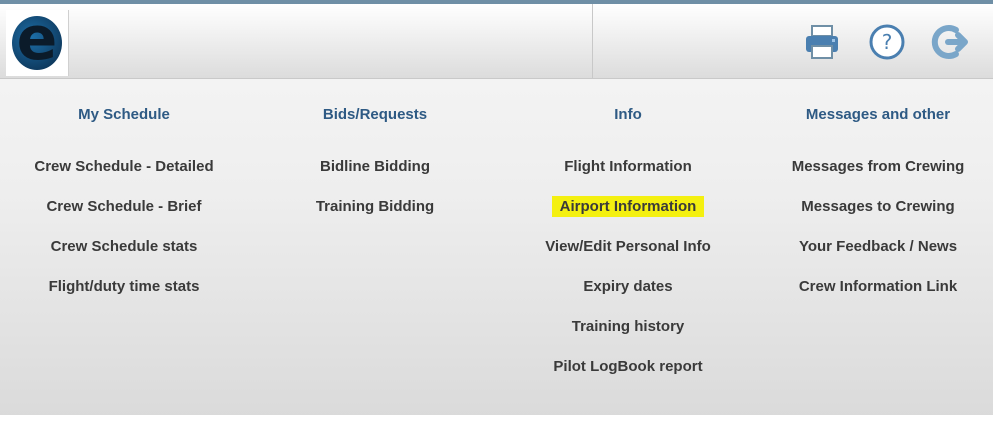 The image size is (993, 431). Describe the element at coordinates (628, 366) in the screenshot. I see `menu-item-pilot-logbook-report: Pilot LogBook report` at that location.